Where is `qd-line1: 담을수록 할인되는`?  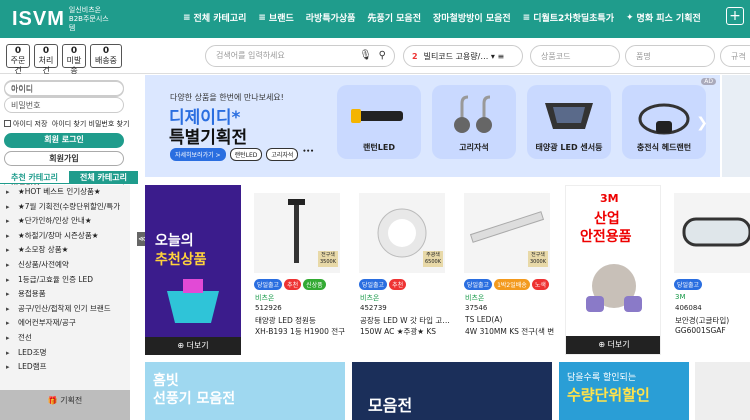
qd-line1: 담을수록 할인되는 is located at coordinates (602, 378).